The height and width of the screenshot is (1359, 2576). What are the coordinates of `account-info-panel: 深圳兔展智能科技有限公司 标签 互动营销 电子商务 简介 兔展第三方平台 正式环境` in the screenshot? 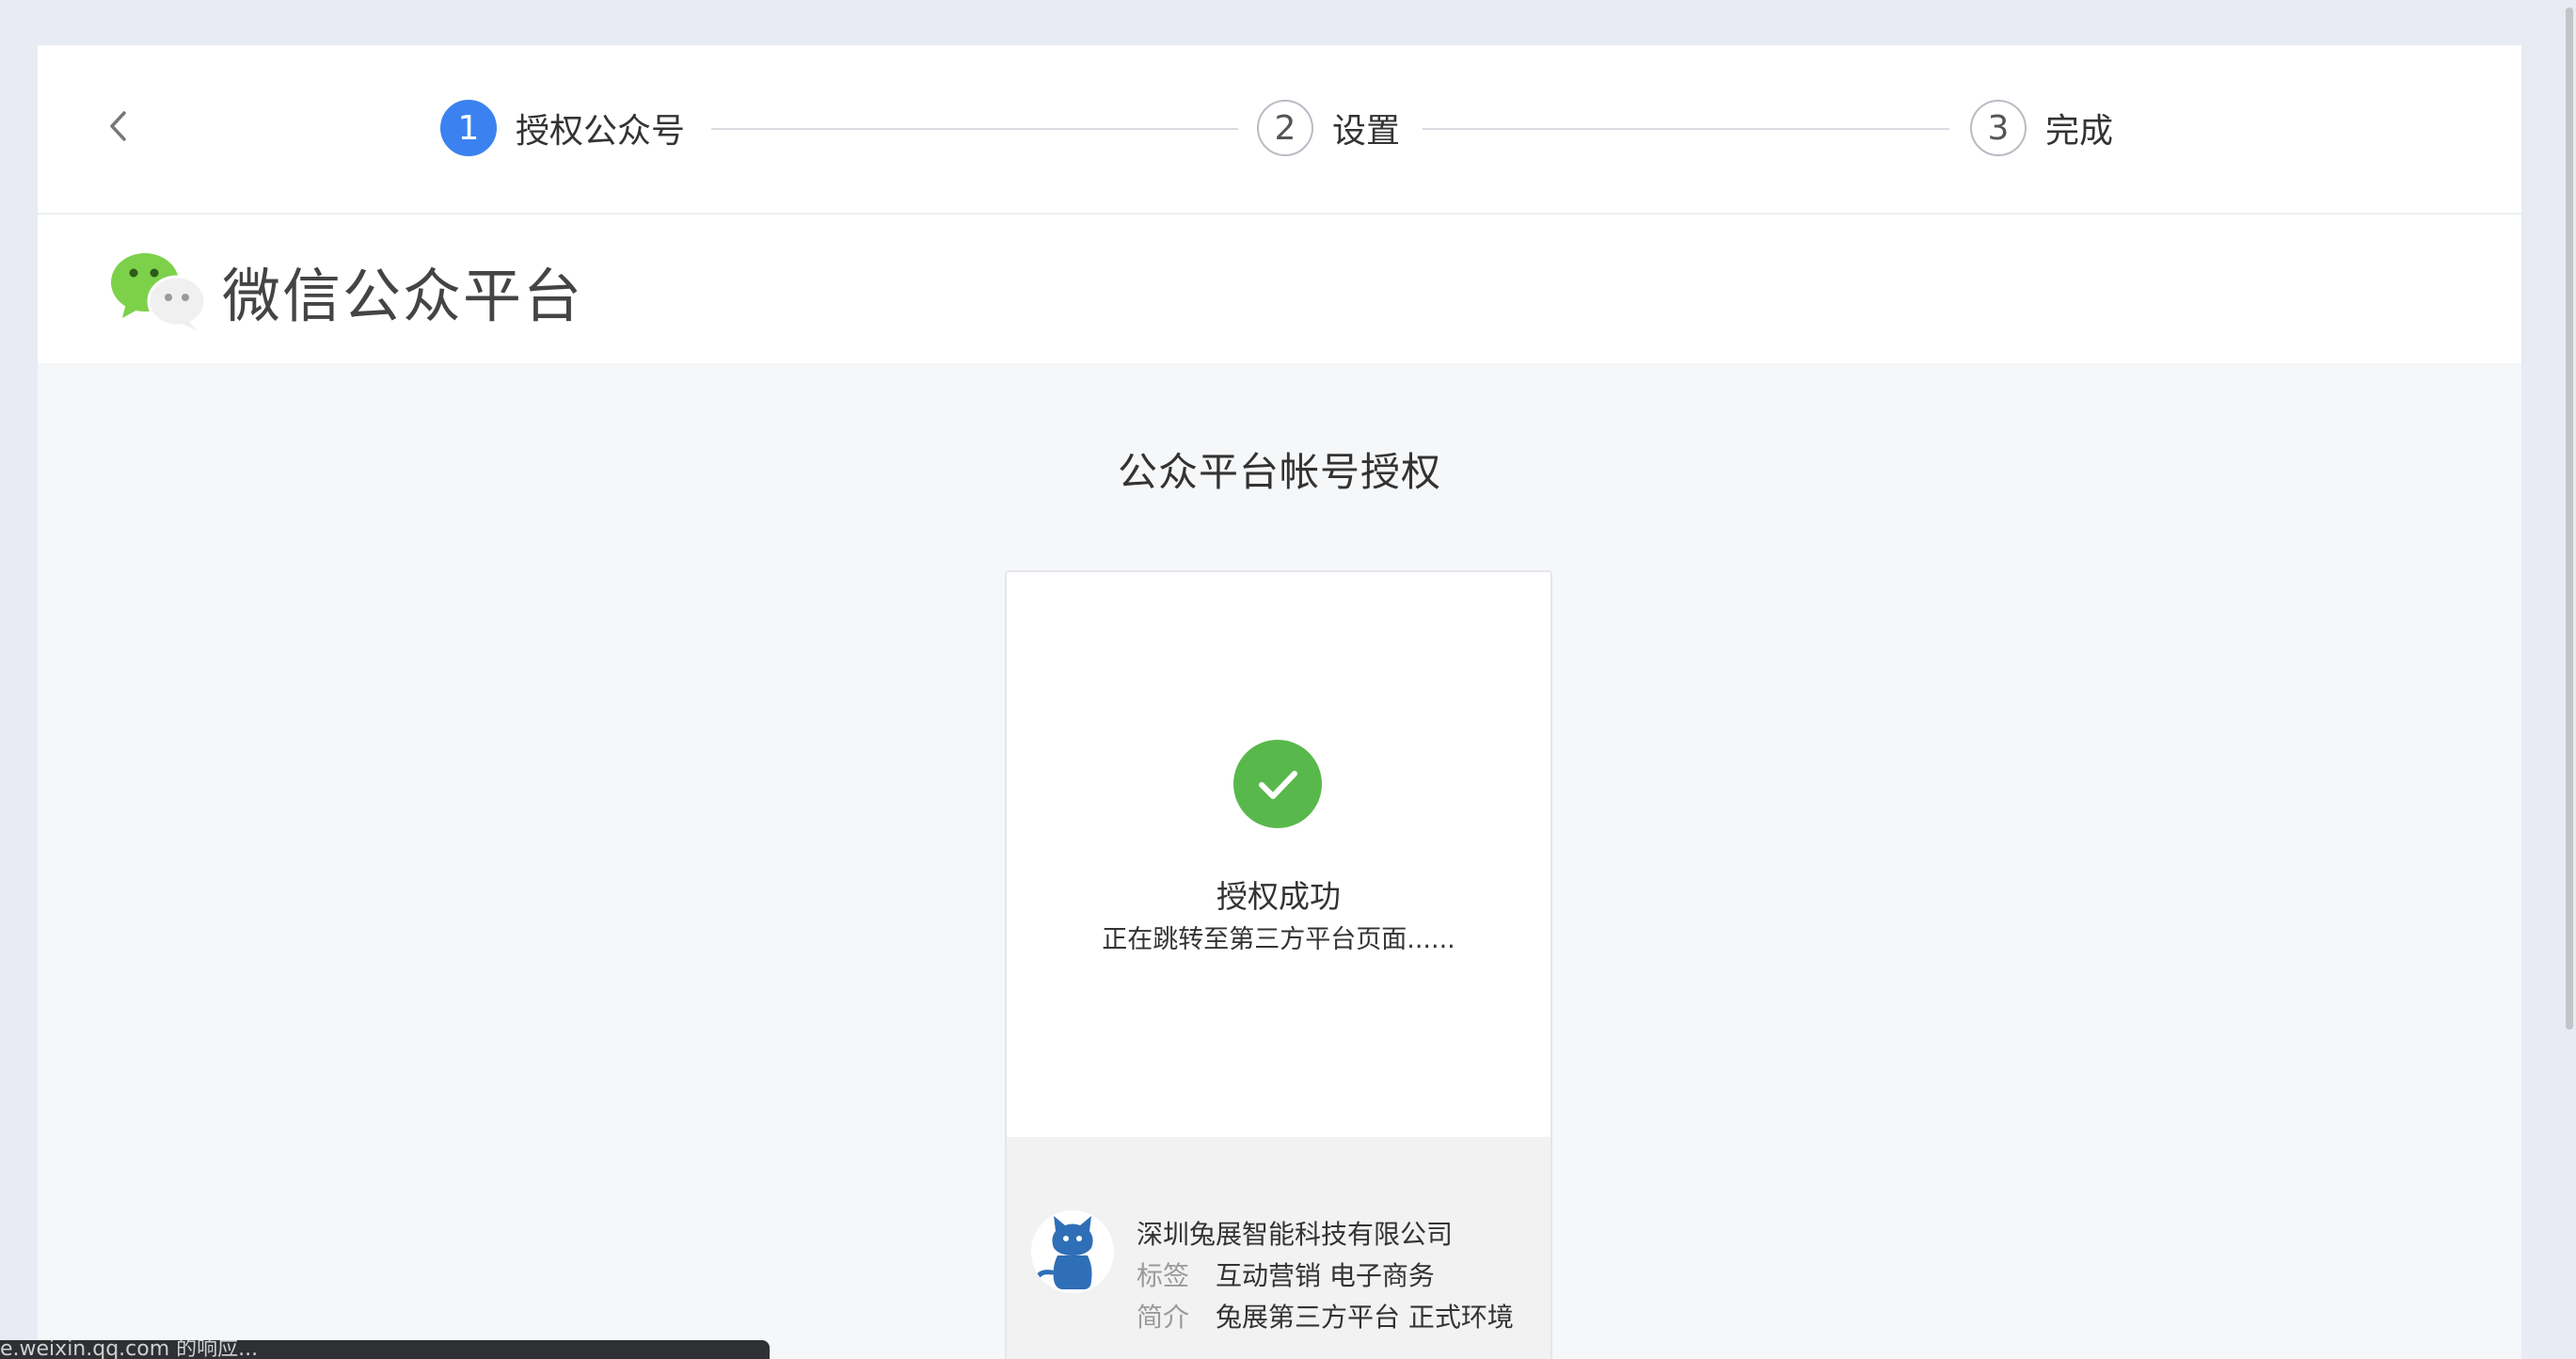 It's located at (1279, 1248).